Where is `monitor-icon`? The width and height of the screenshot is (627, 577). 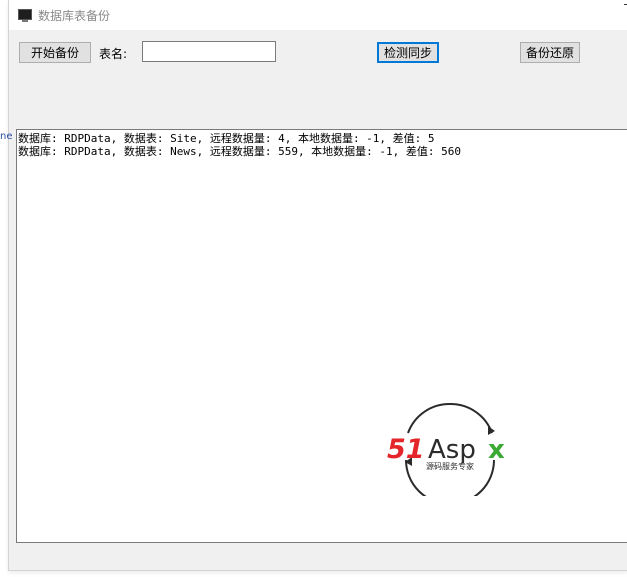
monitor-icon is located at coordinates (25, 15).